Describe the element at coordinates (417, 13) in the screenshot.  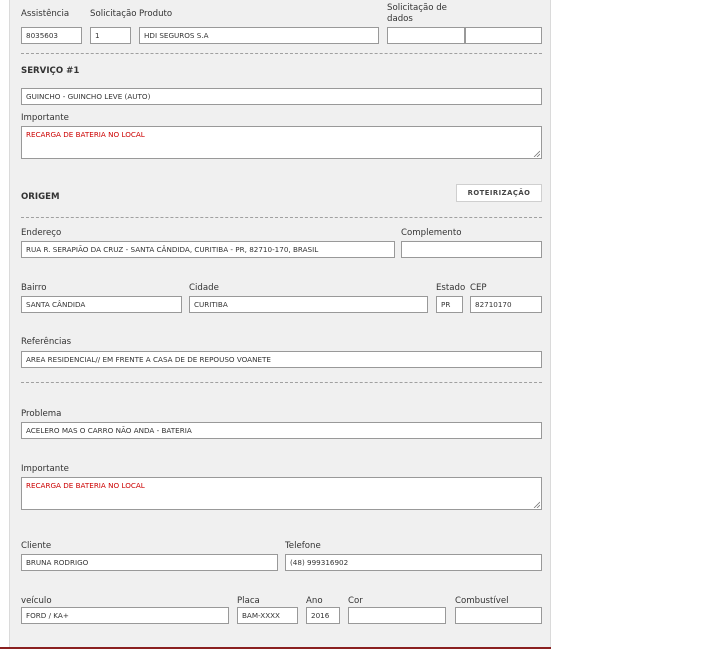
I see `solicitacao-dados-label: Solicitação de dados` at that location.